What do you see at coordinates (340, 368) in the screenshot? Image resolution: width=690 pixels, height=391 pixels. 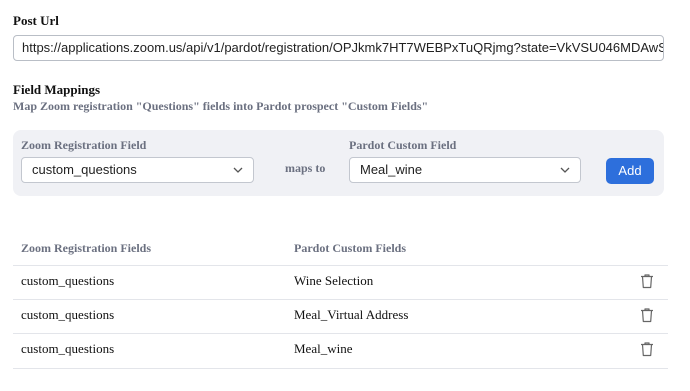 I see `table-bottom-divider` at bounding box center [340, 368].